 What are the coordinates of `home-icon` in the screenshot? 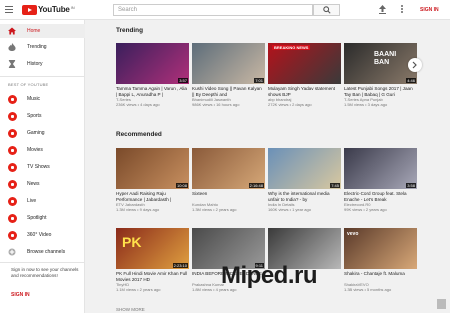 It's located at (12, 31).